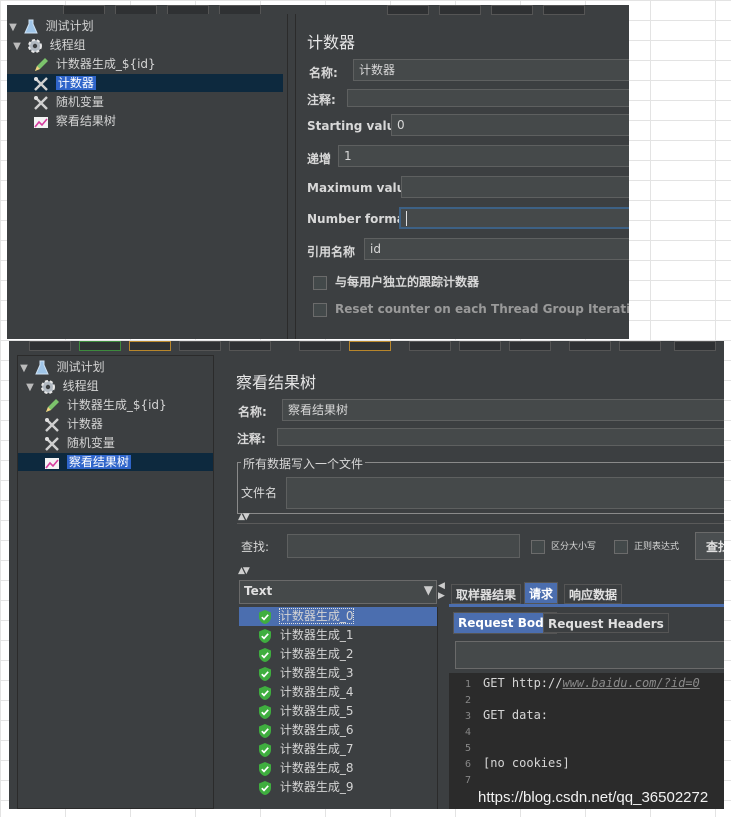 The image size is (731, 817). I want to click on code-line: 6 [no cookies], so click(517, 763).